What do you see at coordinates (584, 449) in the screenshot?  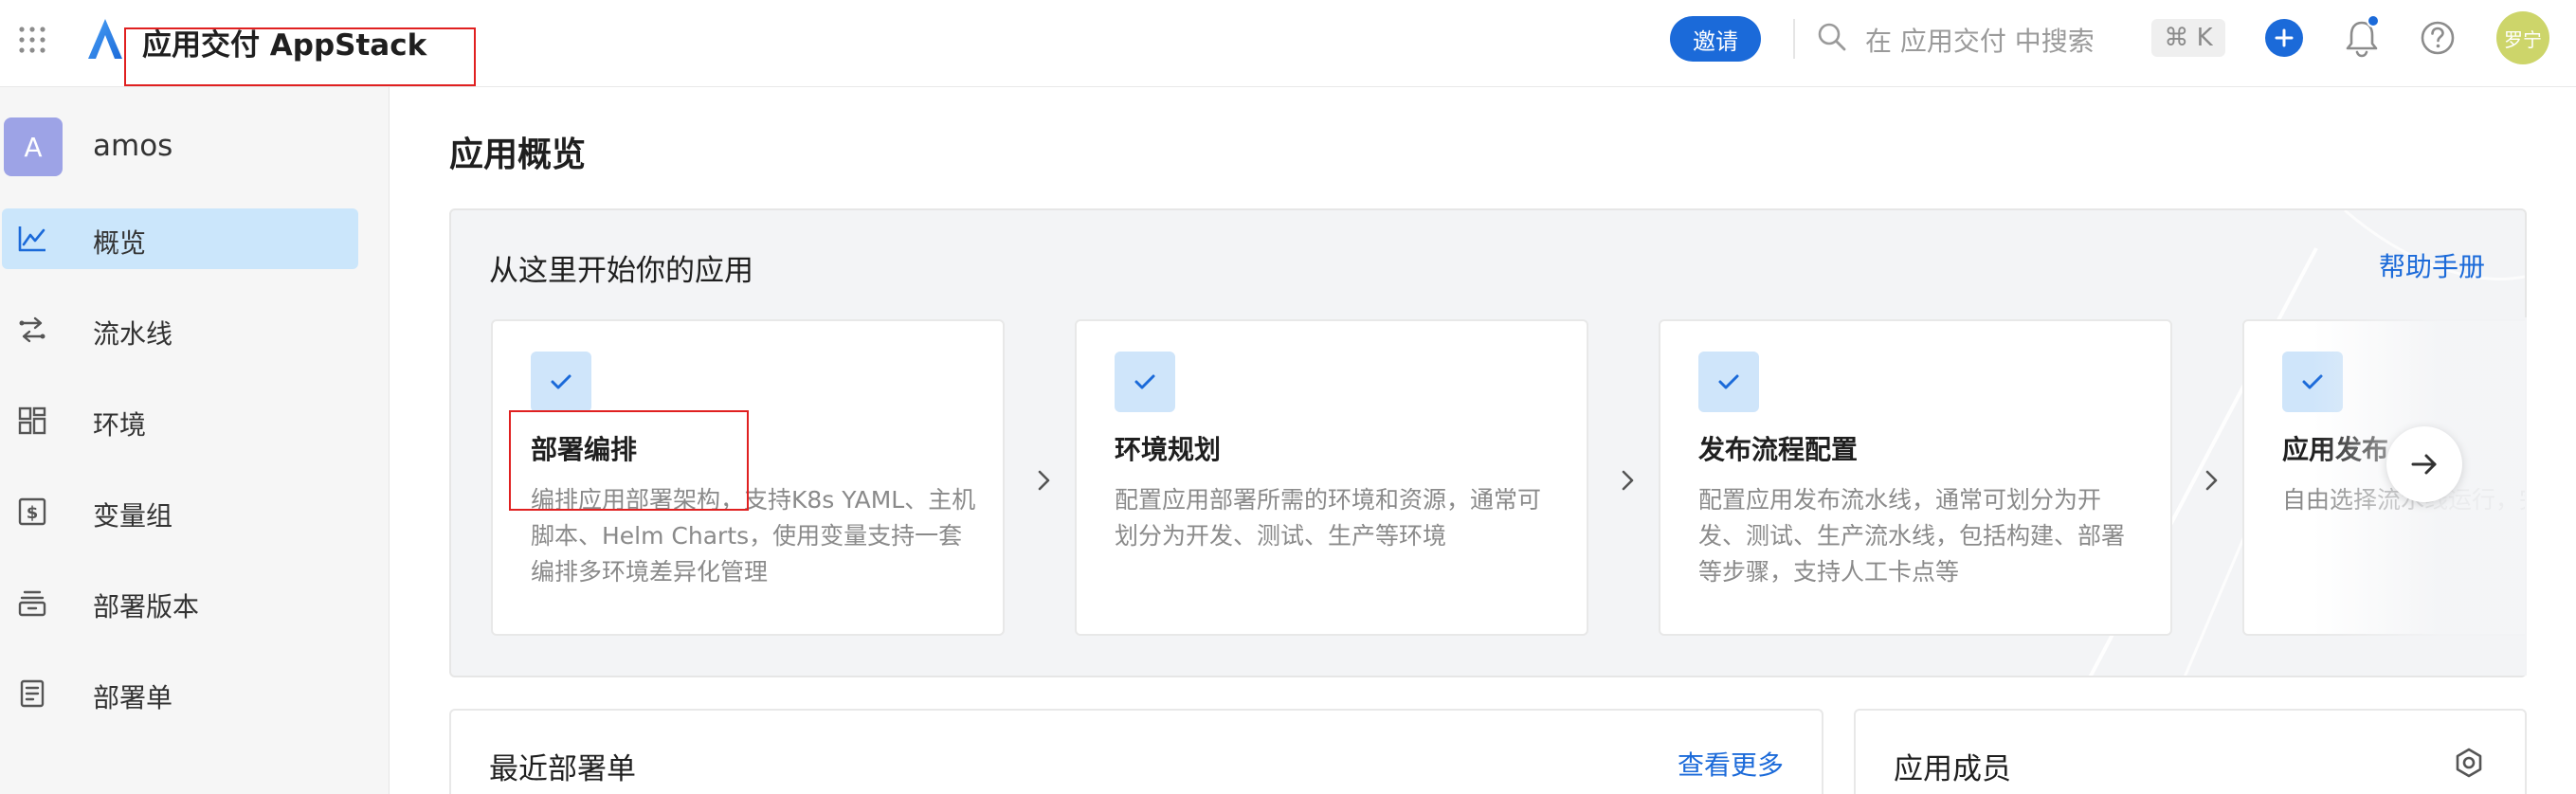 I see `step-title: 部署编排` at bounding box center [584, 449].